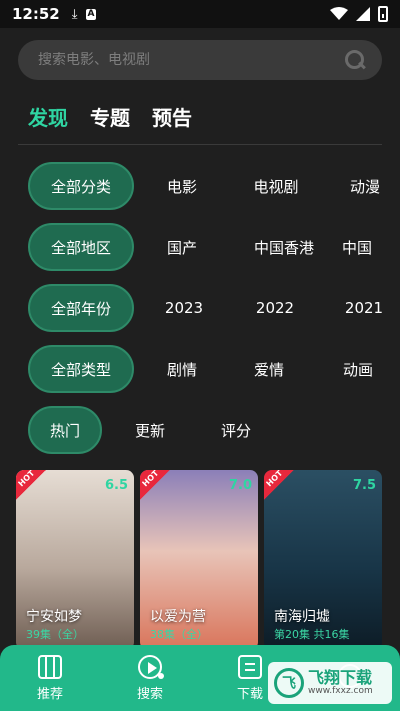 The width and height of the screenshot is (400, 711). Describe the element at coordinates (200, 14) in the screenshot. I see `status-bar: 12:52 ⤓ A` at that location.